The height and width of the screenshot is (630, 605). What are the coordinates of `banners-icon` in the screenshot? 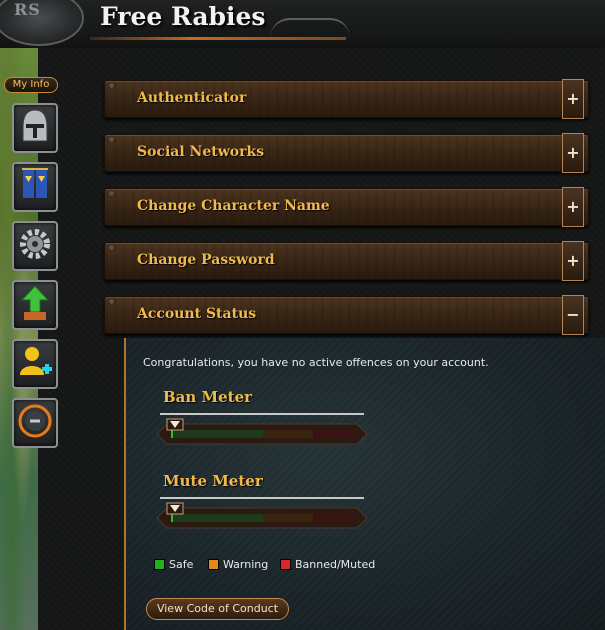 It's located at (35, 187).